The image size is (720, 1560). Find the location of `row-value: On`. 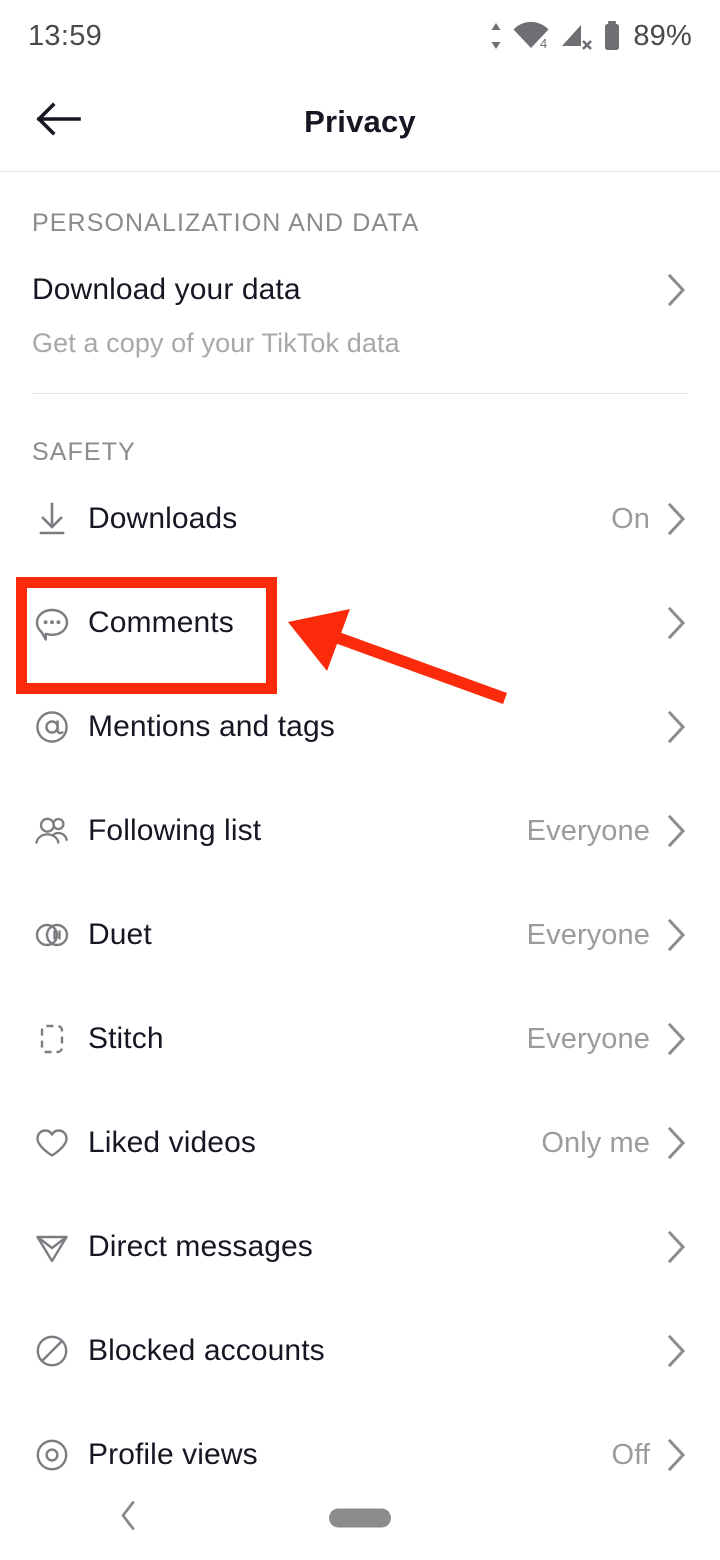

row-value: On is located at coordinates (630, 518).